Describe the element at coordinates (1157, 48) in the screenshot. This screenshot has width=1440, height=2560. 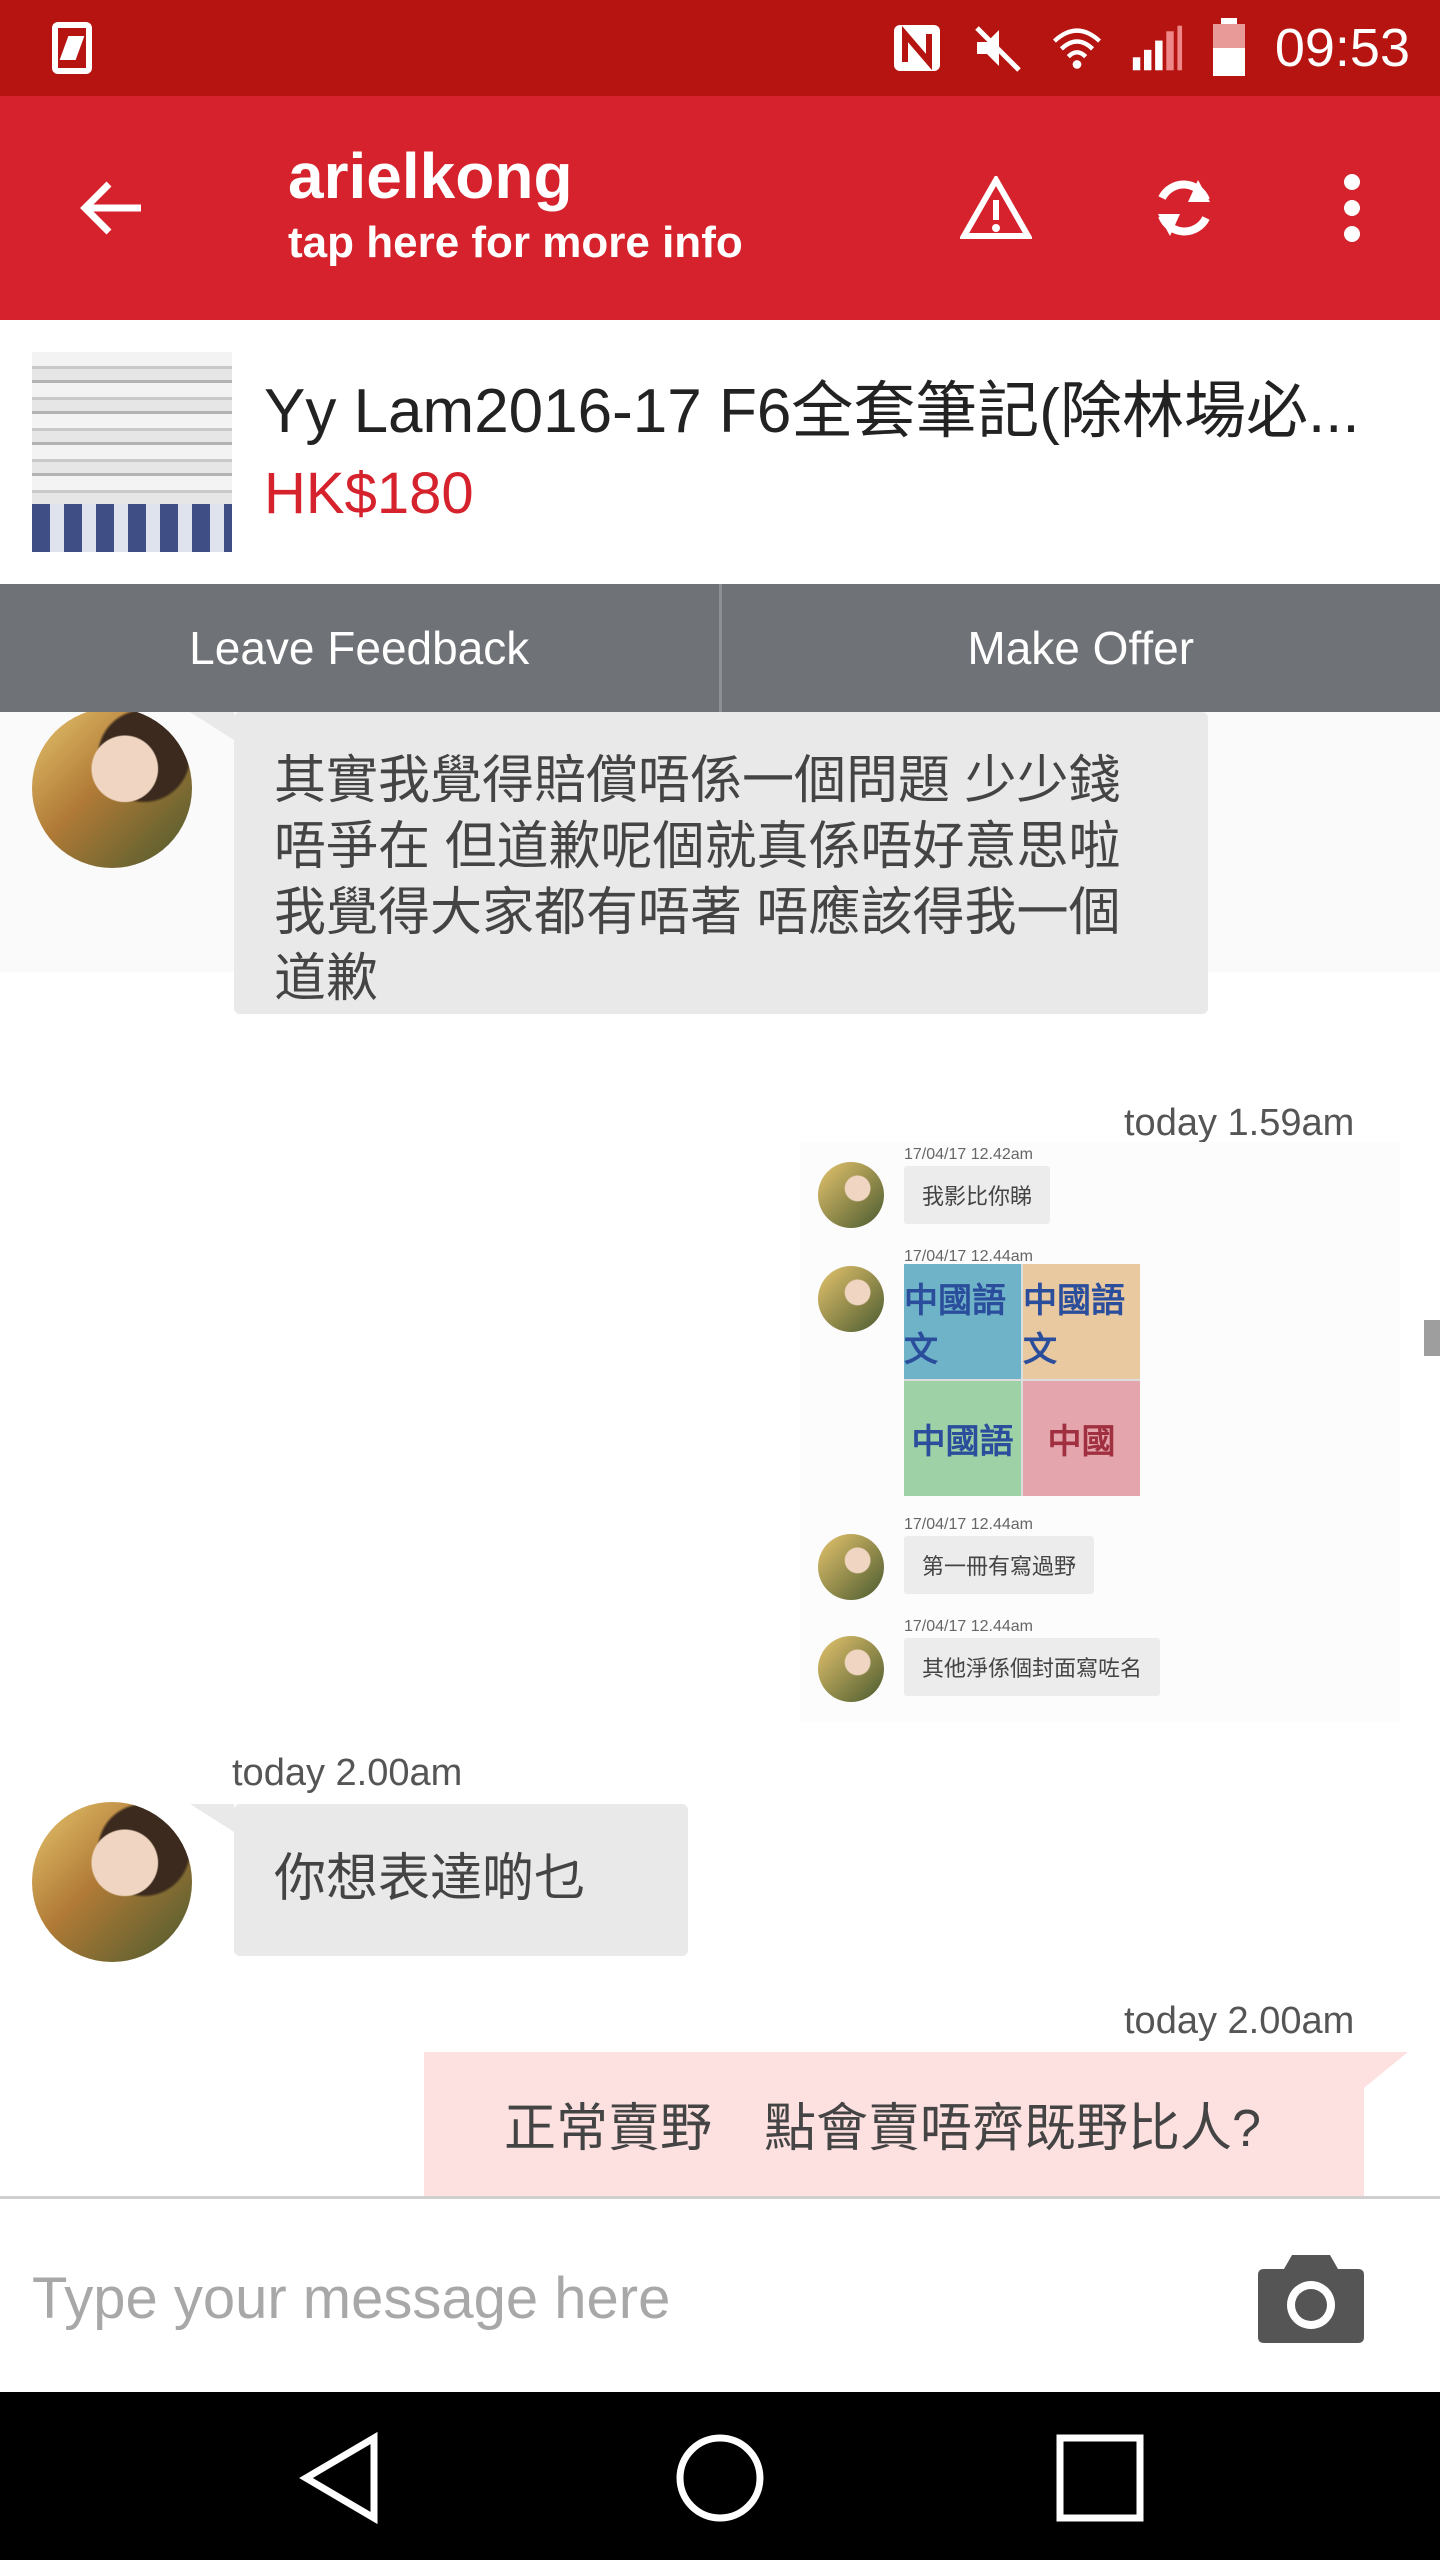
I see `signal-icon` at that location.